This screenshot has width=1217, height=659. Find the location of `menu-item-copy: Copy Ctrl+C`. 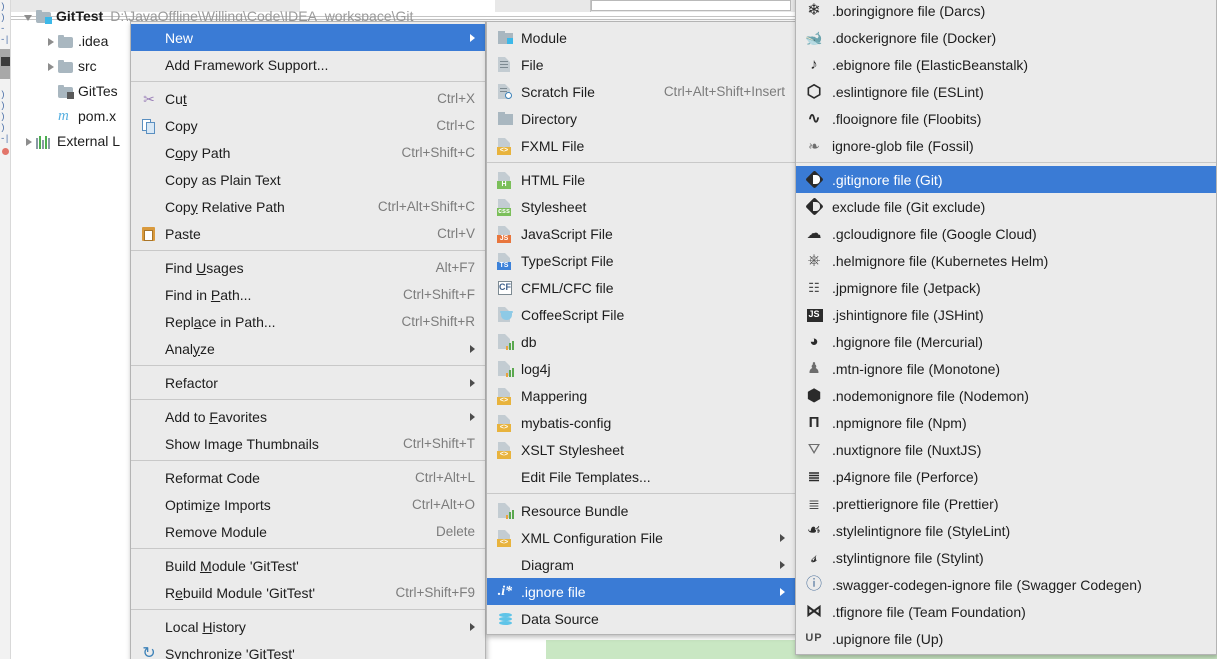

menu-item-copy: Copy Ctrl+C is located at coordinates (308, 125).